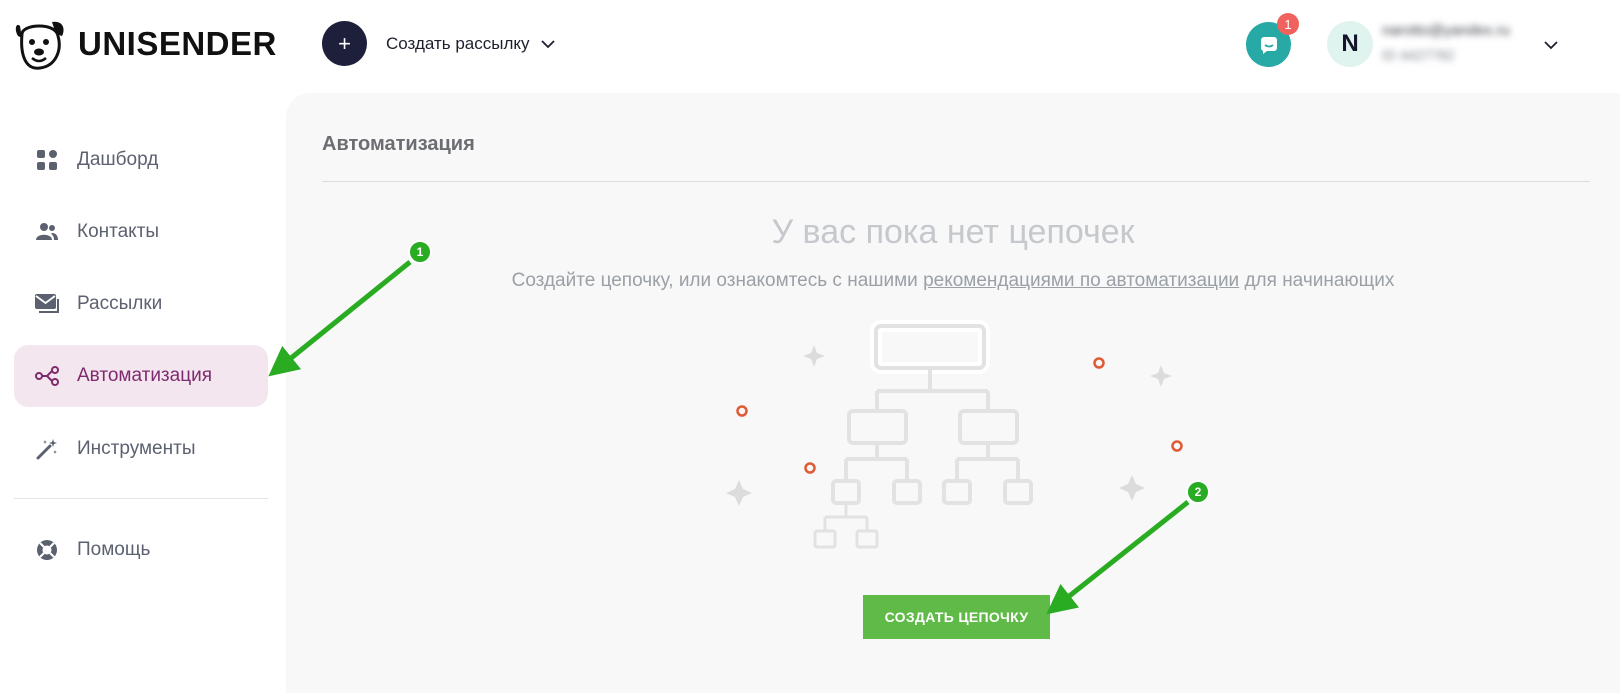 The height and width of the screenshot is (693, 1620). I want to click on sidebar-item-dashboard: Дашборд, so click(141, 160).